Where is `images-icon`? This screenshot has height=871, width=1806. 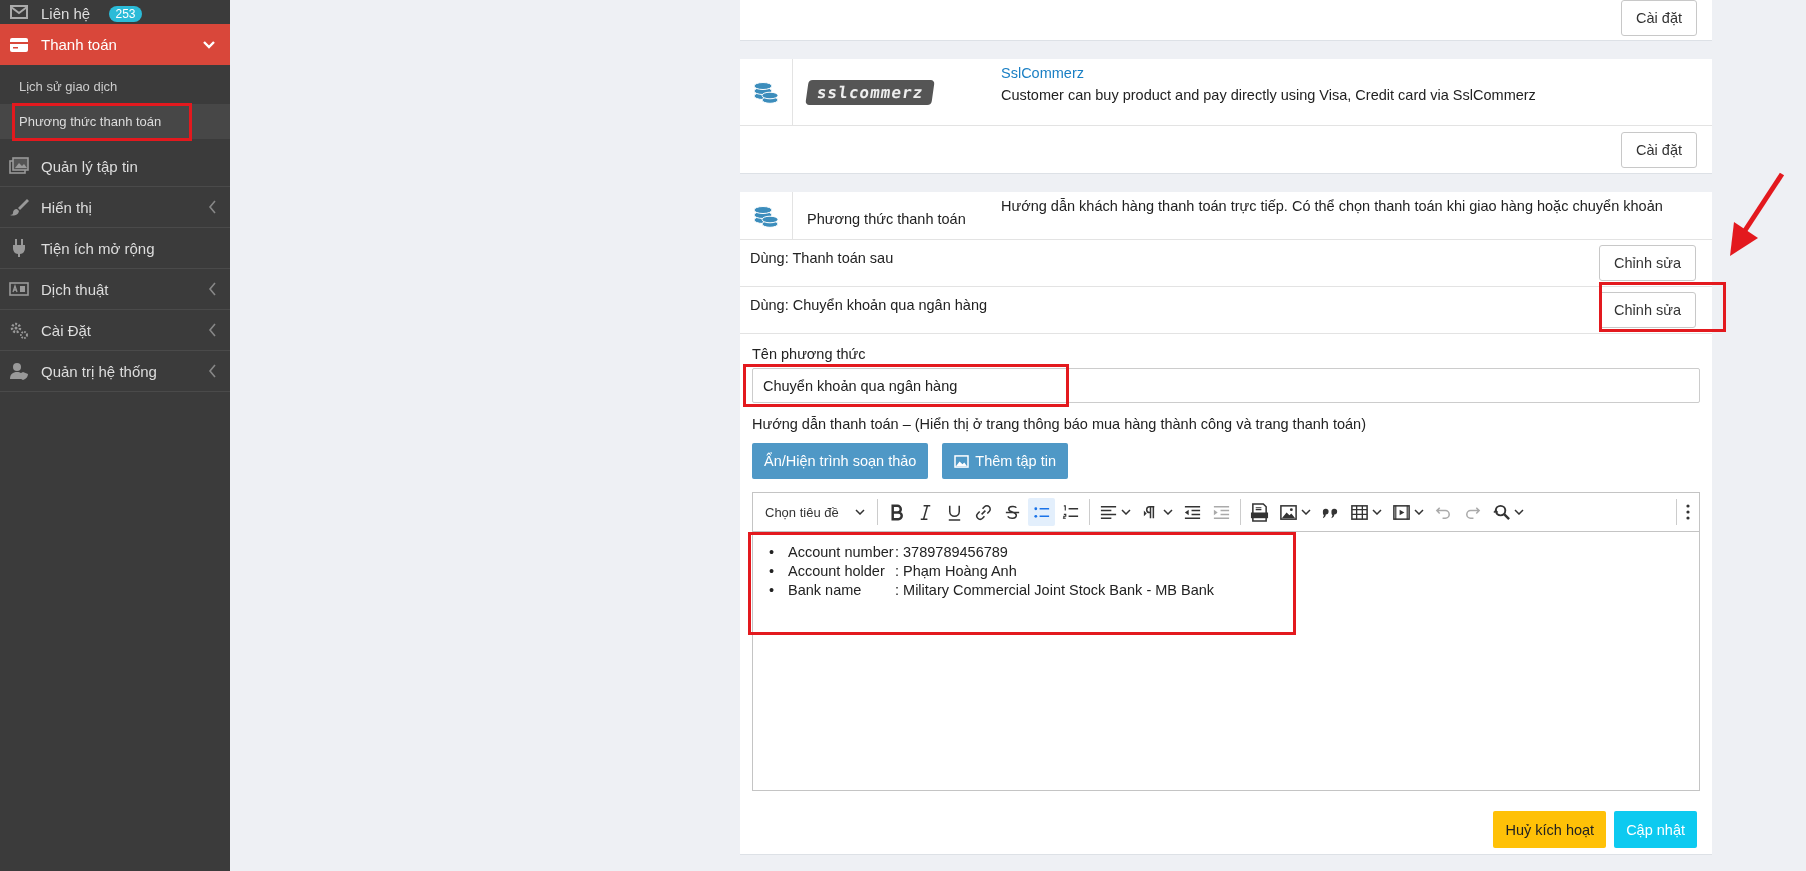
images-icon is located at coordinates (19, 166).